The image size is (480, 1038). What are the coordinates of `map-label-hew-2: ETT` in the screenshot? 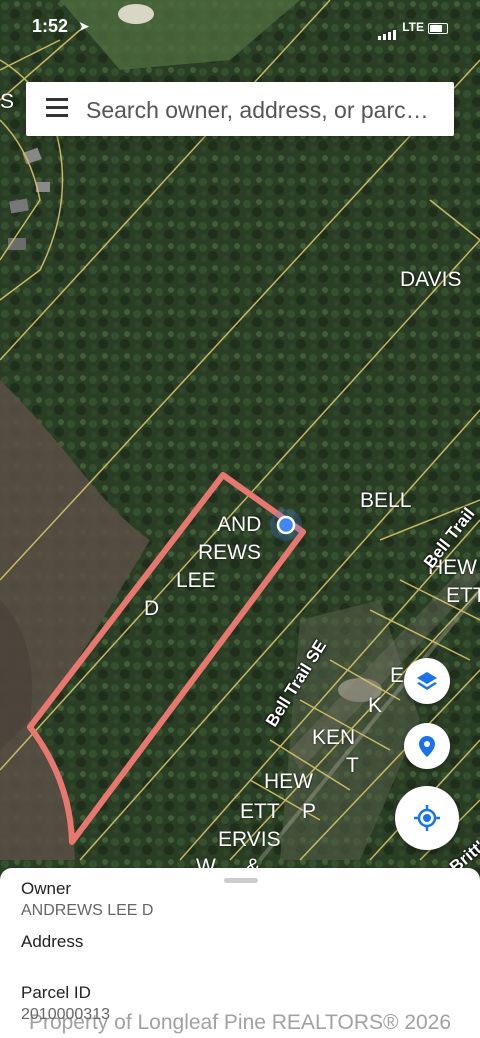 It's located at (463, 595).